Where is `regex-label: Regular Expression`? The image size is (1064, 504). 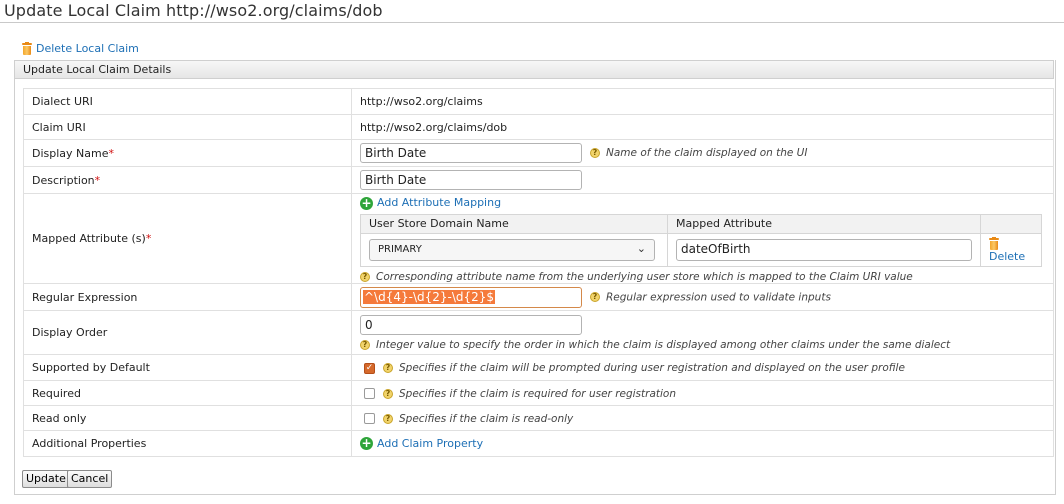
regex-label: Regular Expression is located at coordinates (187, 297).